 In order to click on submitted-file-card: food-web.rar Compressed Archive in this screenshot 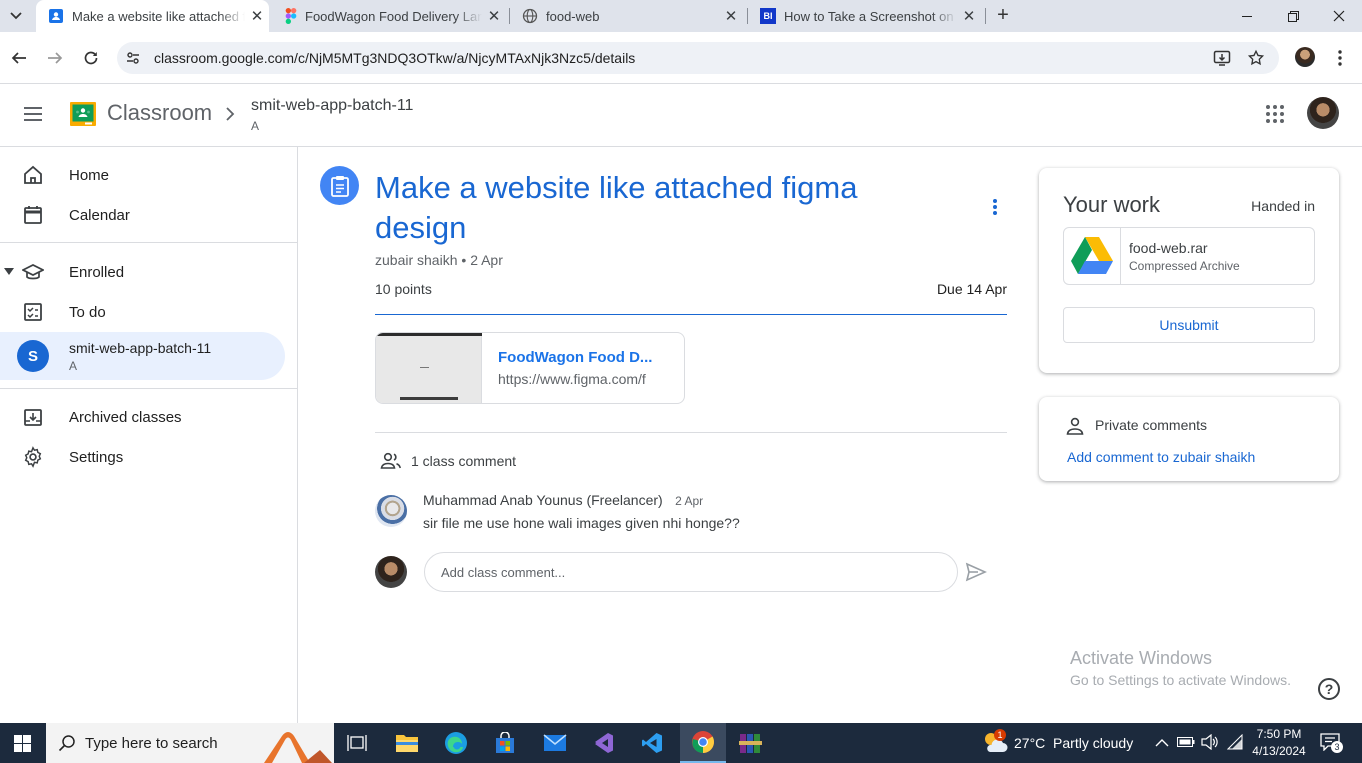, I will do `click(1189, 256)`.